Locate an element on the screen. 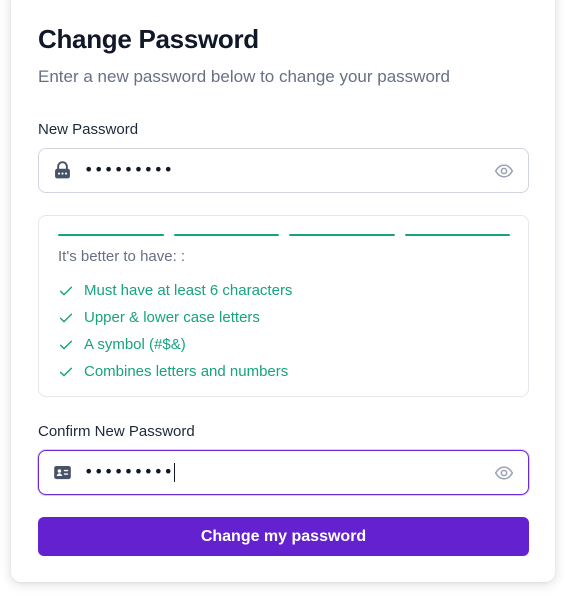 This screenshot has height=606, width=574. requirement-item: Combines letters and numbers is located at coordinates (175, 371).